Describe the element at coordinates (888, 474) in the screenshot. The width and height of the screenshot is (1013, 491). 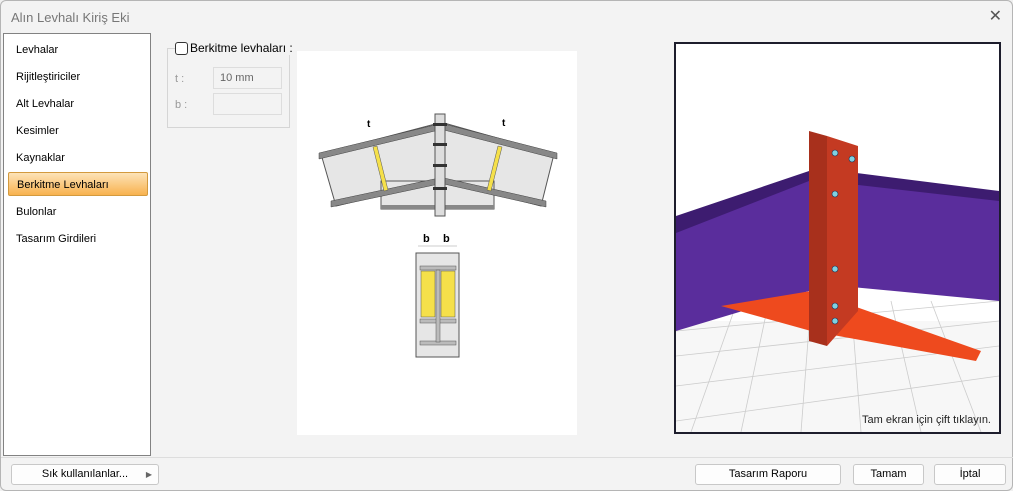
I see `ok-button: Tamam` at that location.